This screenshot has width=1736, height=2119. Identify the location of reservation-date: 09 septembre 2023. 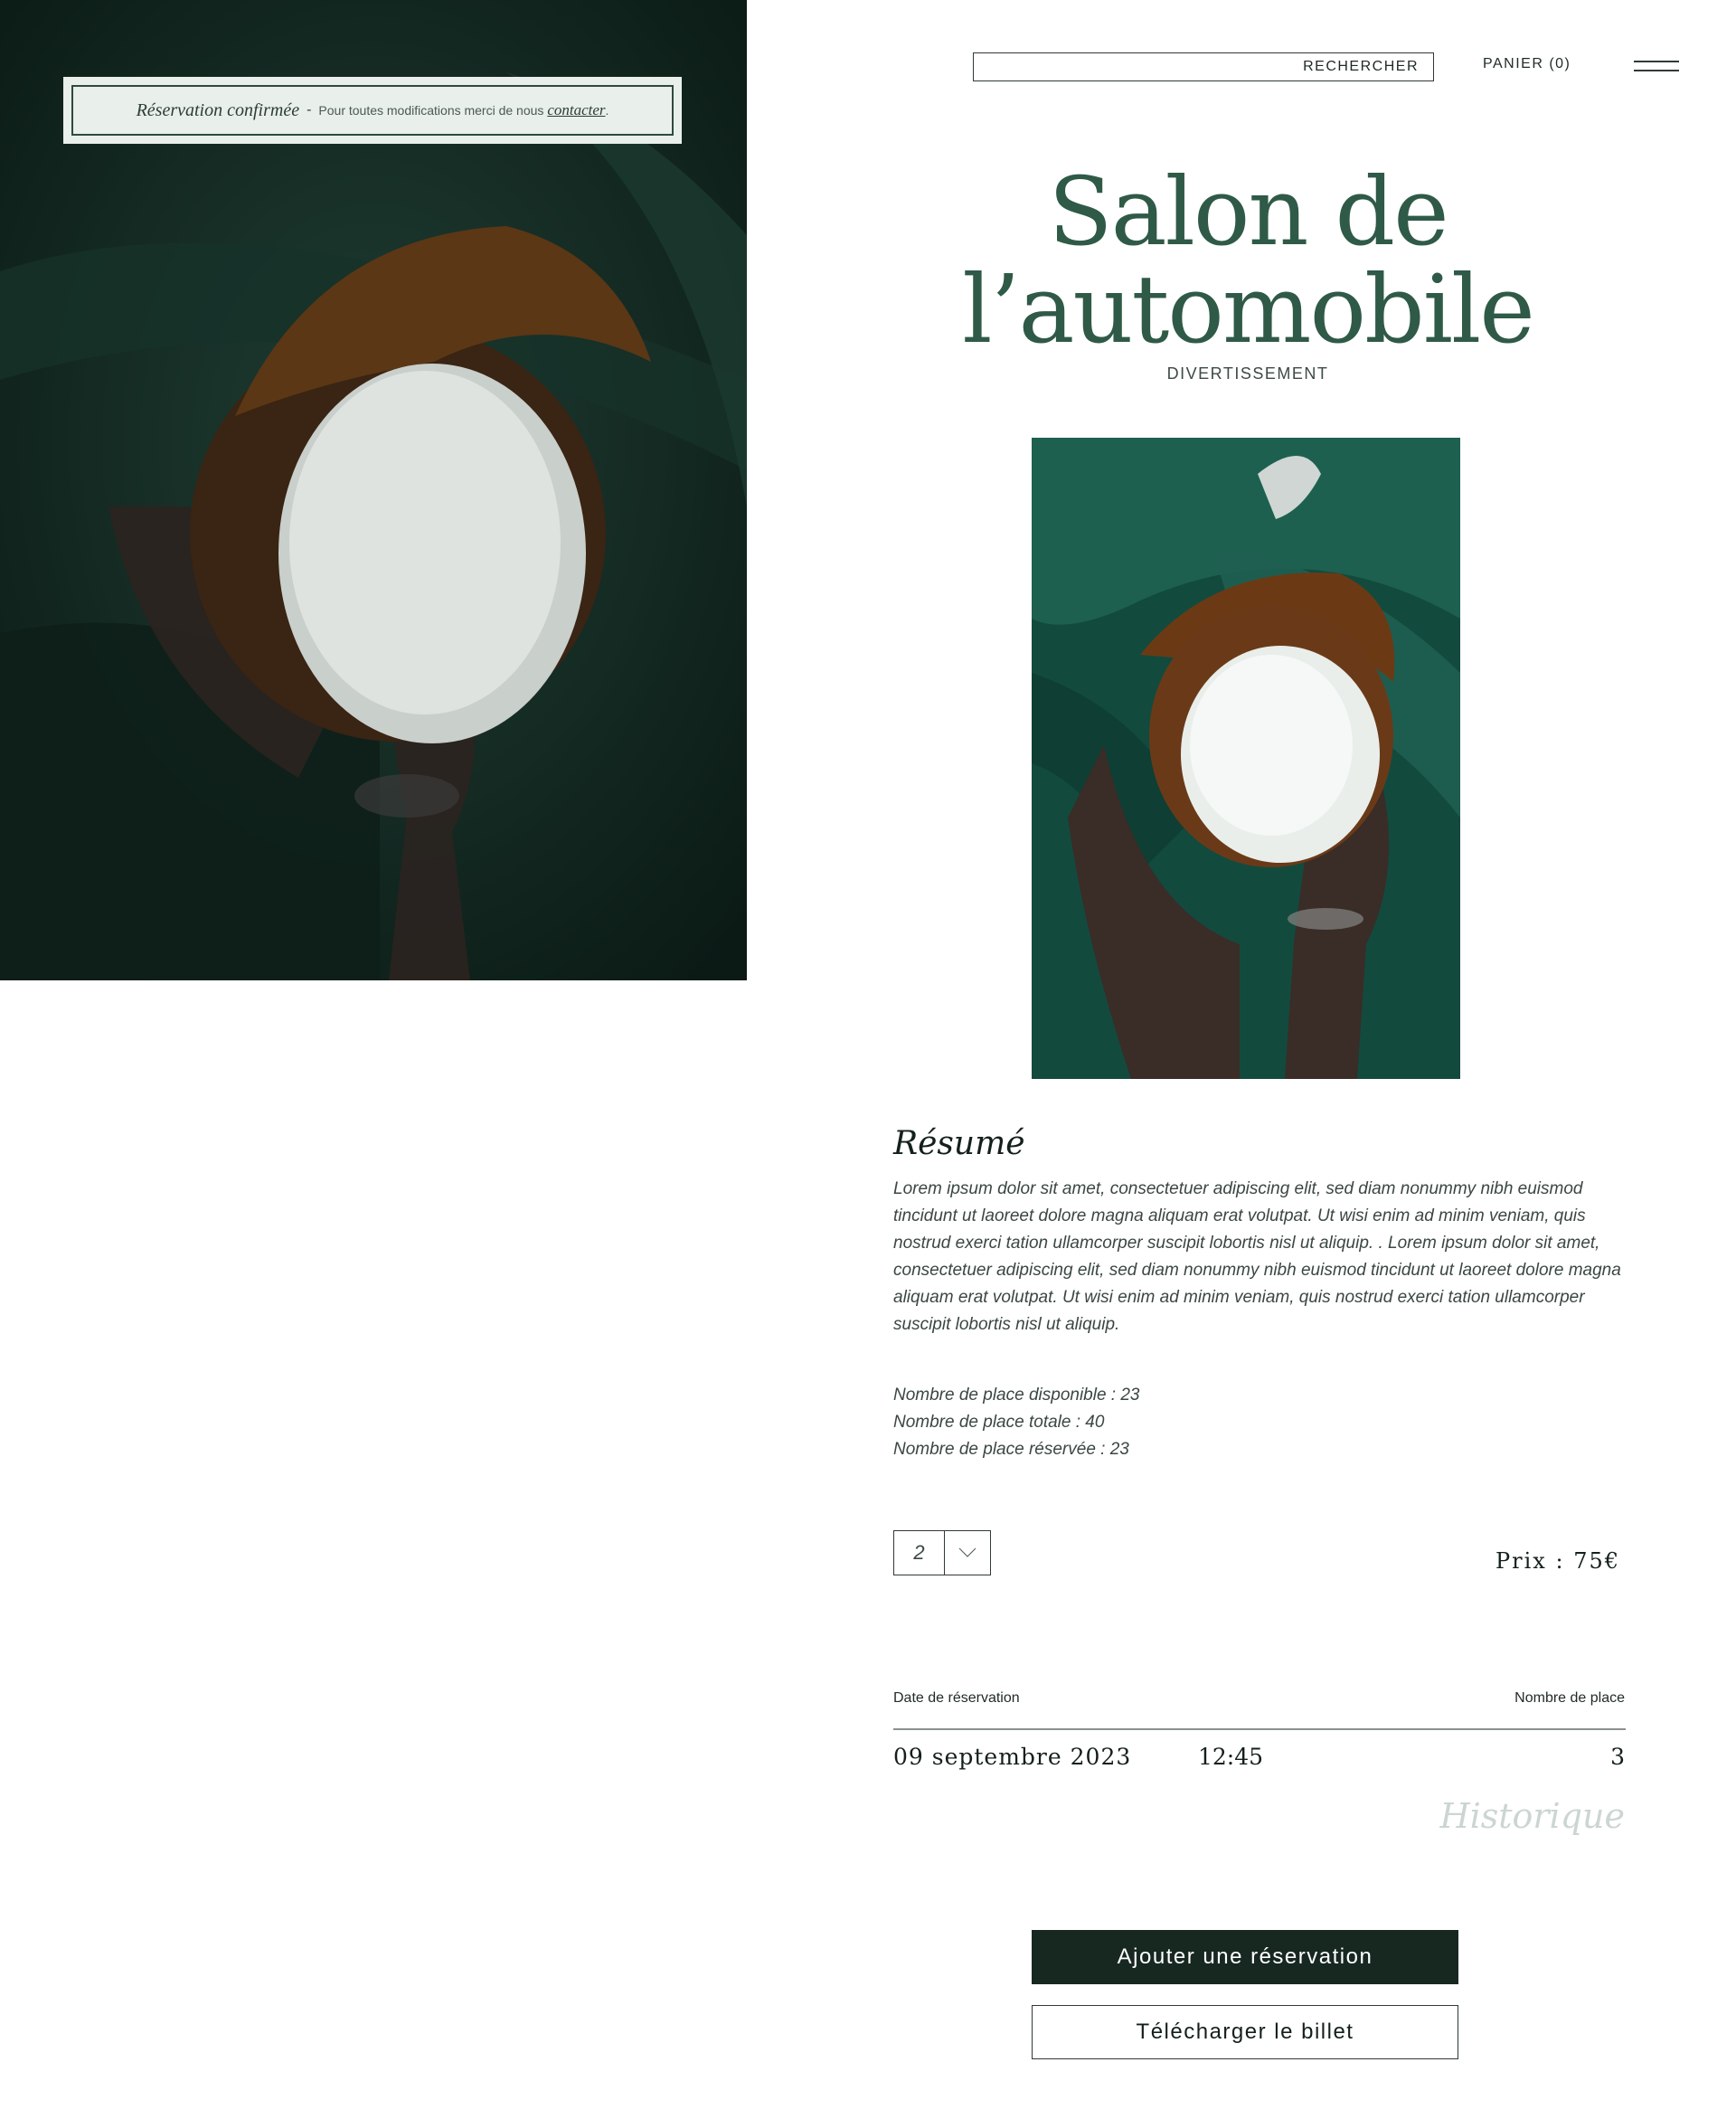
(1012, 1757).